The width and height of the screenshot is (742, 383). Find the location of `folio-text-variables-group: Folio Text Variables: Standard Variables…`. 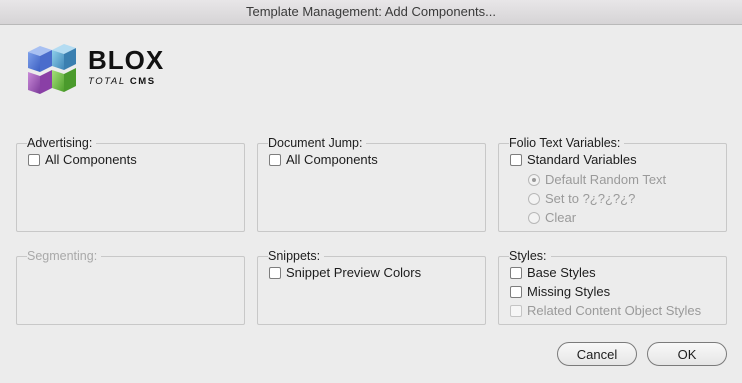

folio-text-variables-group: Folio Text Variables: Standard Variables… is located at coordinates (612, 183).